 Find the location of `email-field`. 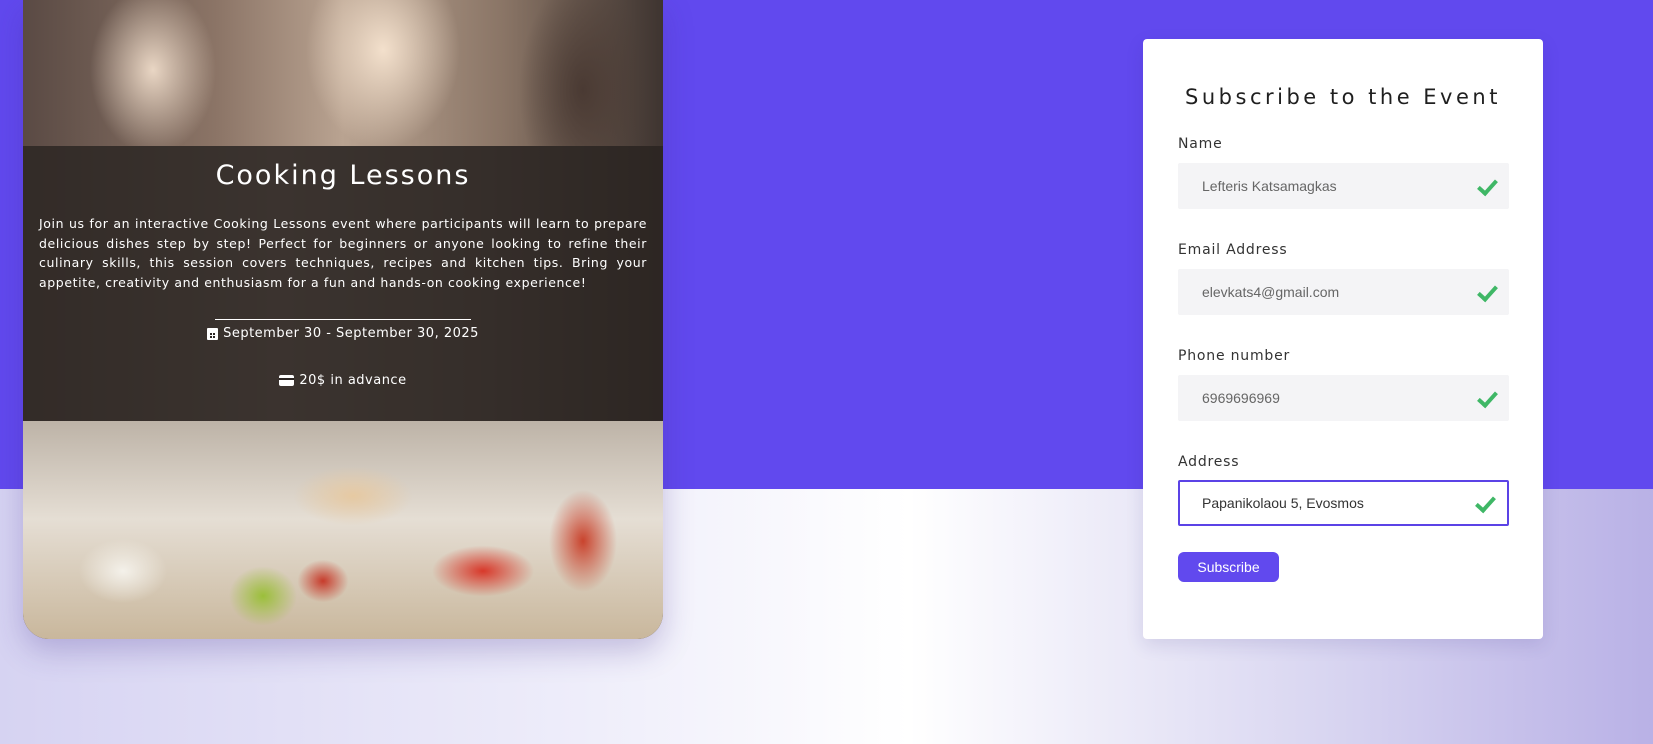

email-field is located at coordinates (1343, 292).